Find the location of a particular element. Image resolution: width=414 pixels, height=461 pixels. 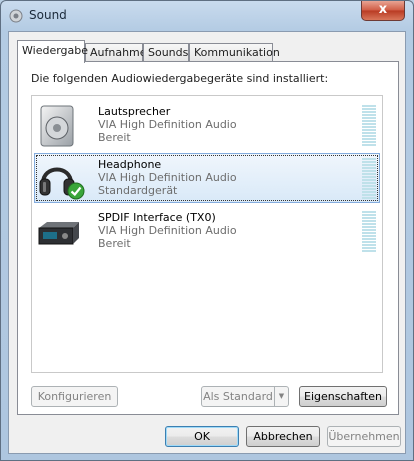

spdif-device-icon is located at coordinates (58, 233).